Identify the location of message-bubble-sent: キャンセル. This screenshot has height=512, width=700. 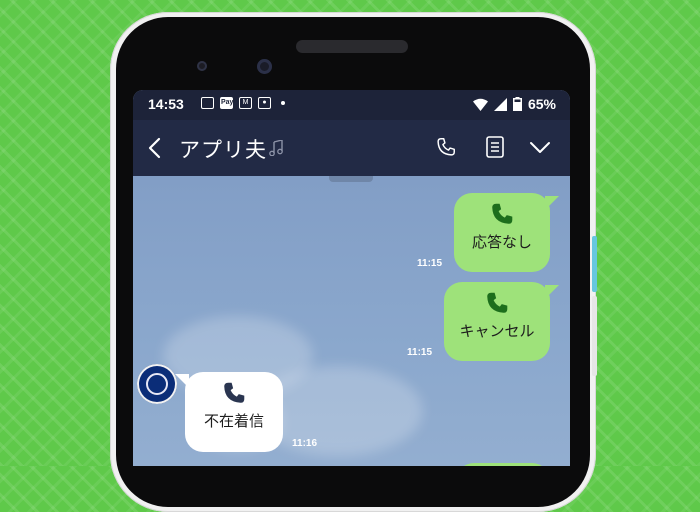
(497, 321).